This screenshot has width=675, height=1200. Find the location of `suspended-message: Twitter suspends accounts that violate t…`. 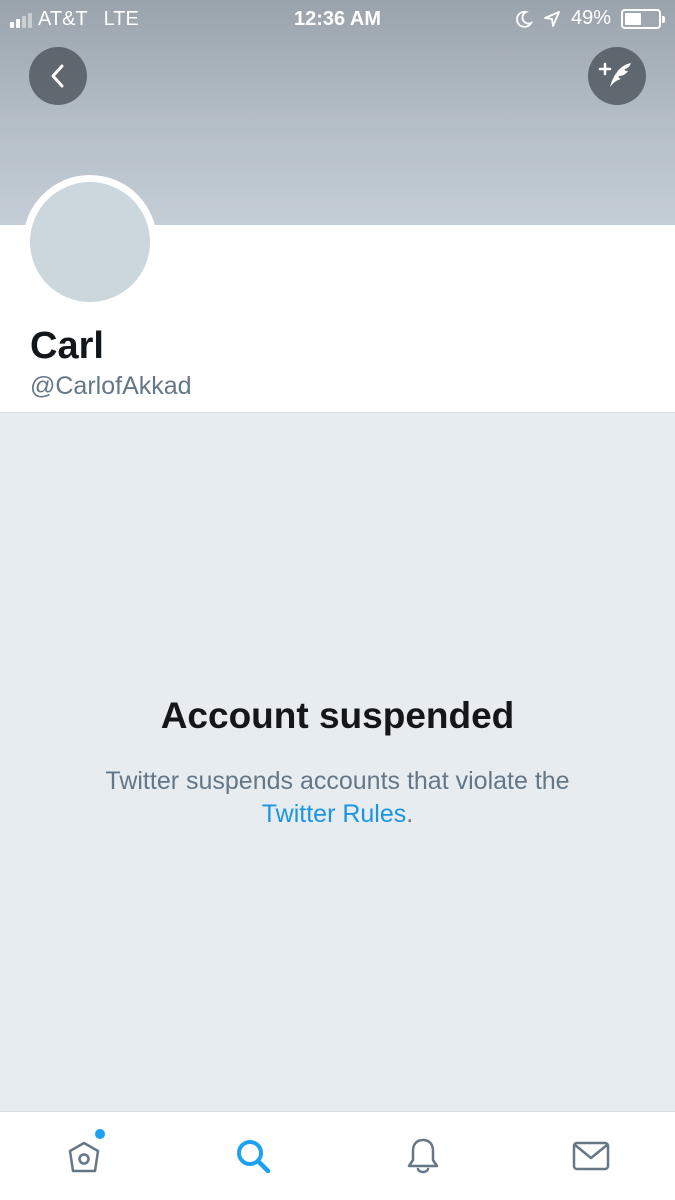

suspended-message: Twitter suspends accounts that violate t… is located at coordinates (337, 798).